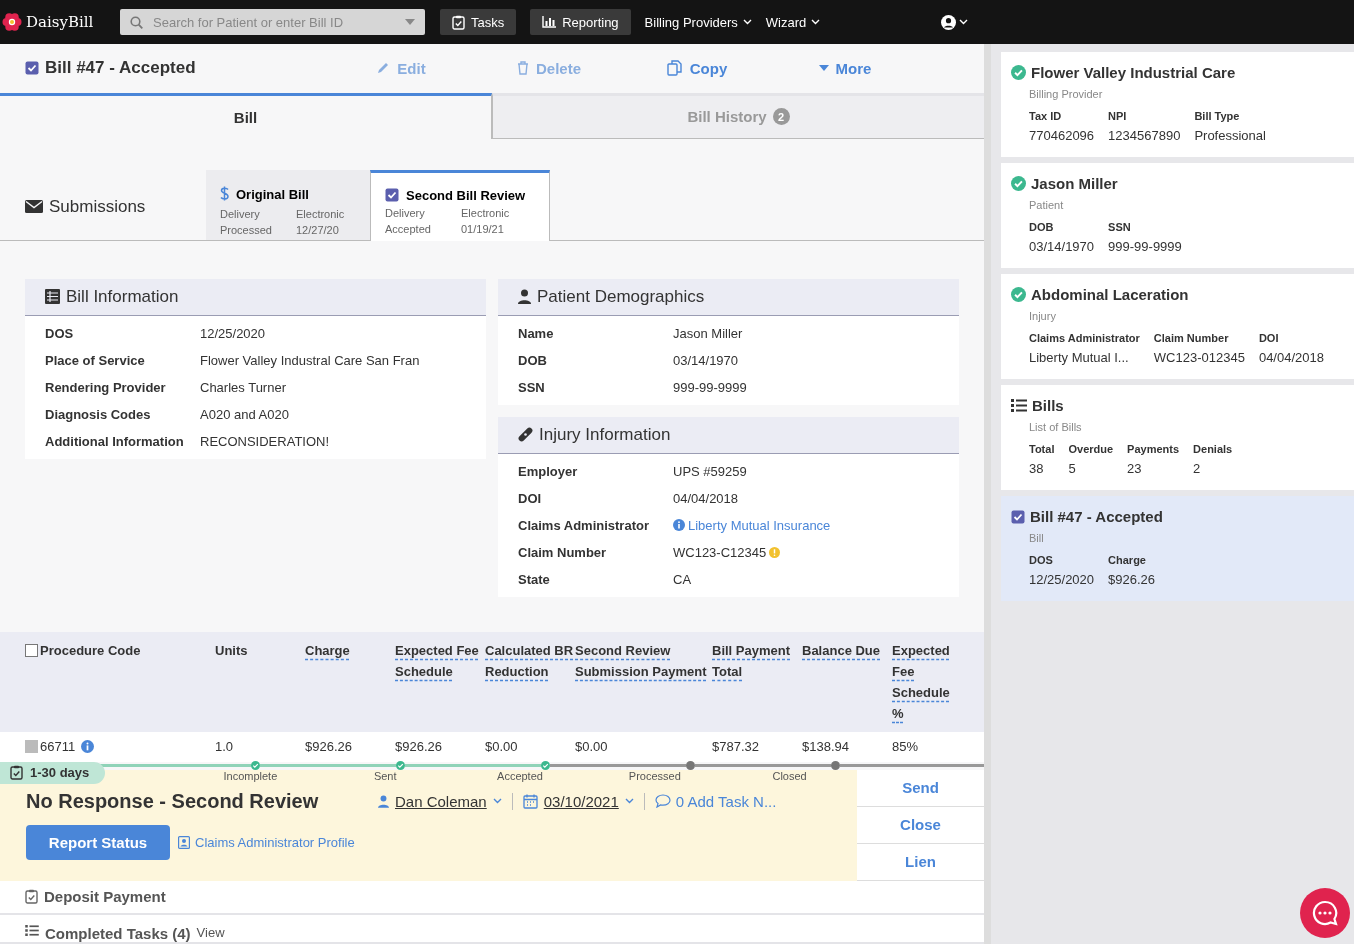 This screenshot has height=944, width=1354. Describe the element at coordinates (1127, 560) in the screenshot. I see `field-label: Charge` at that location.